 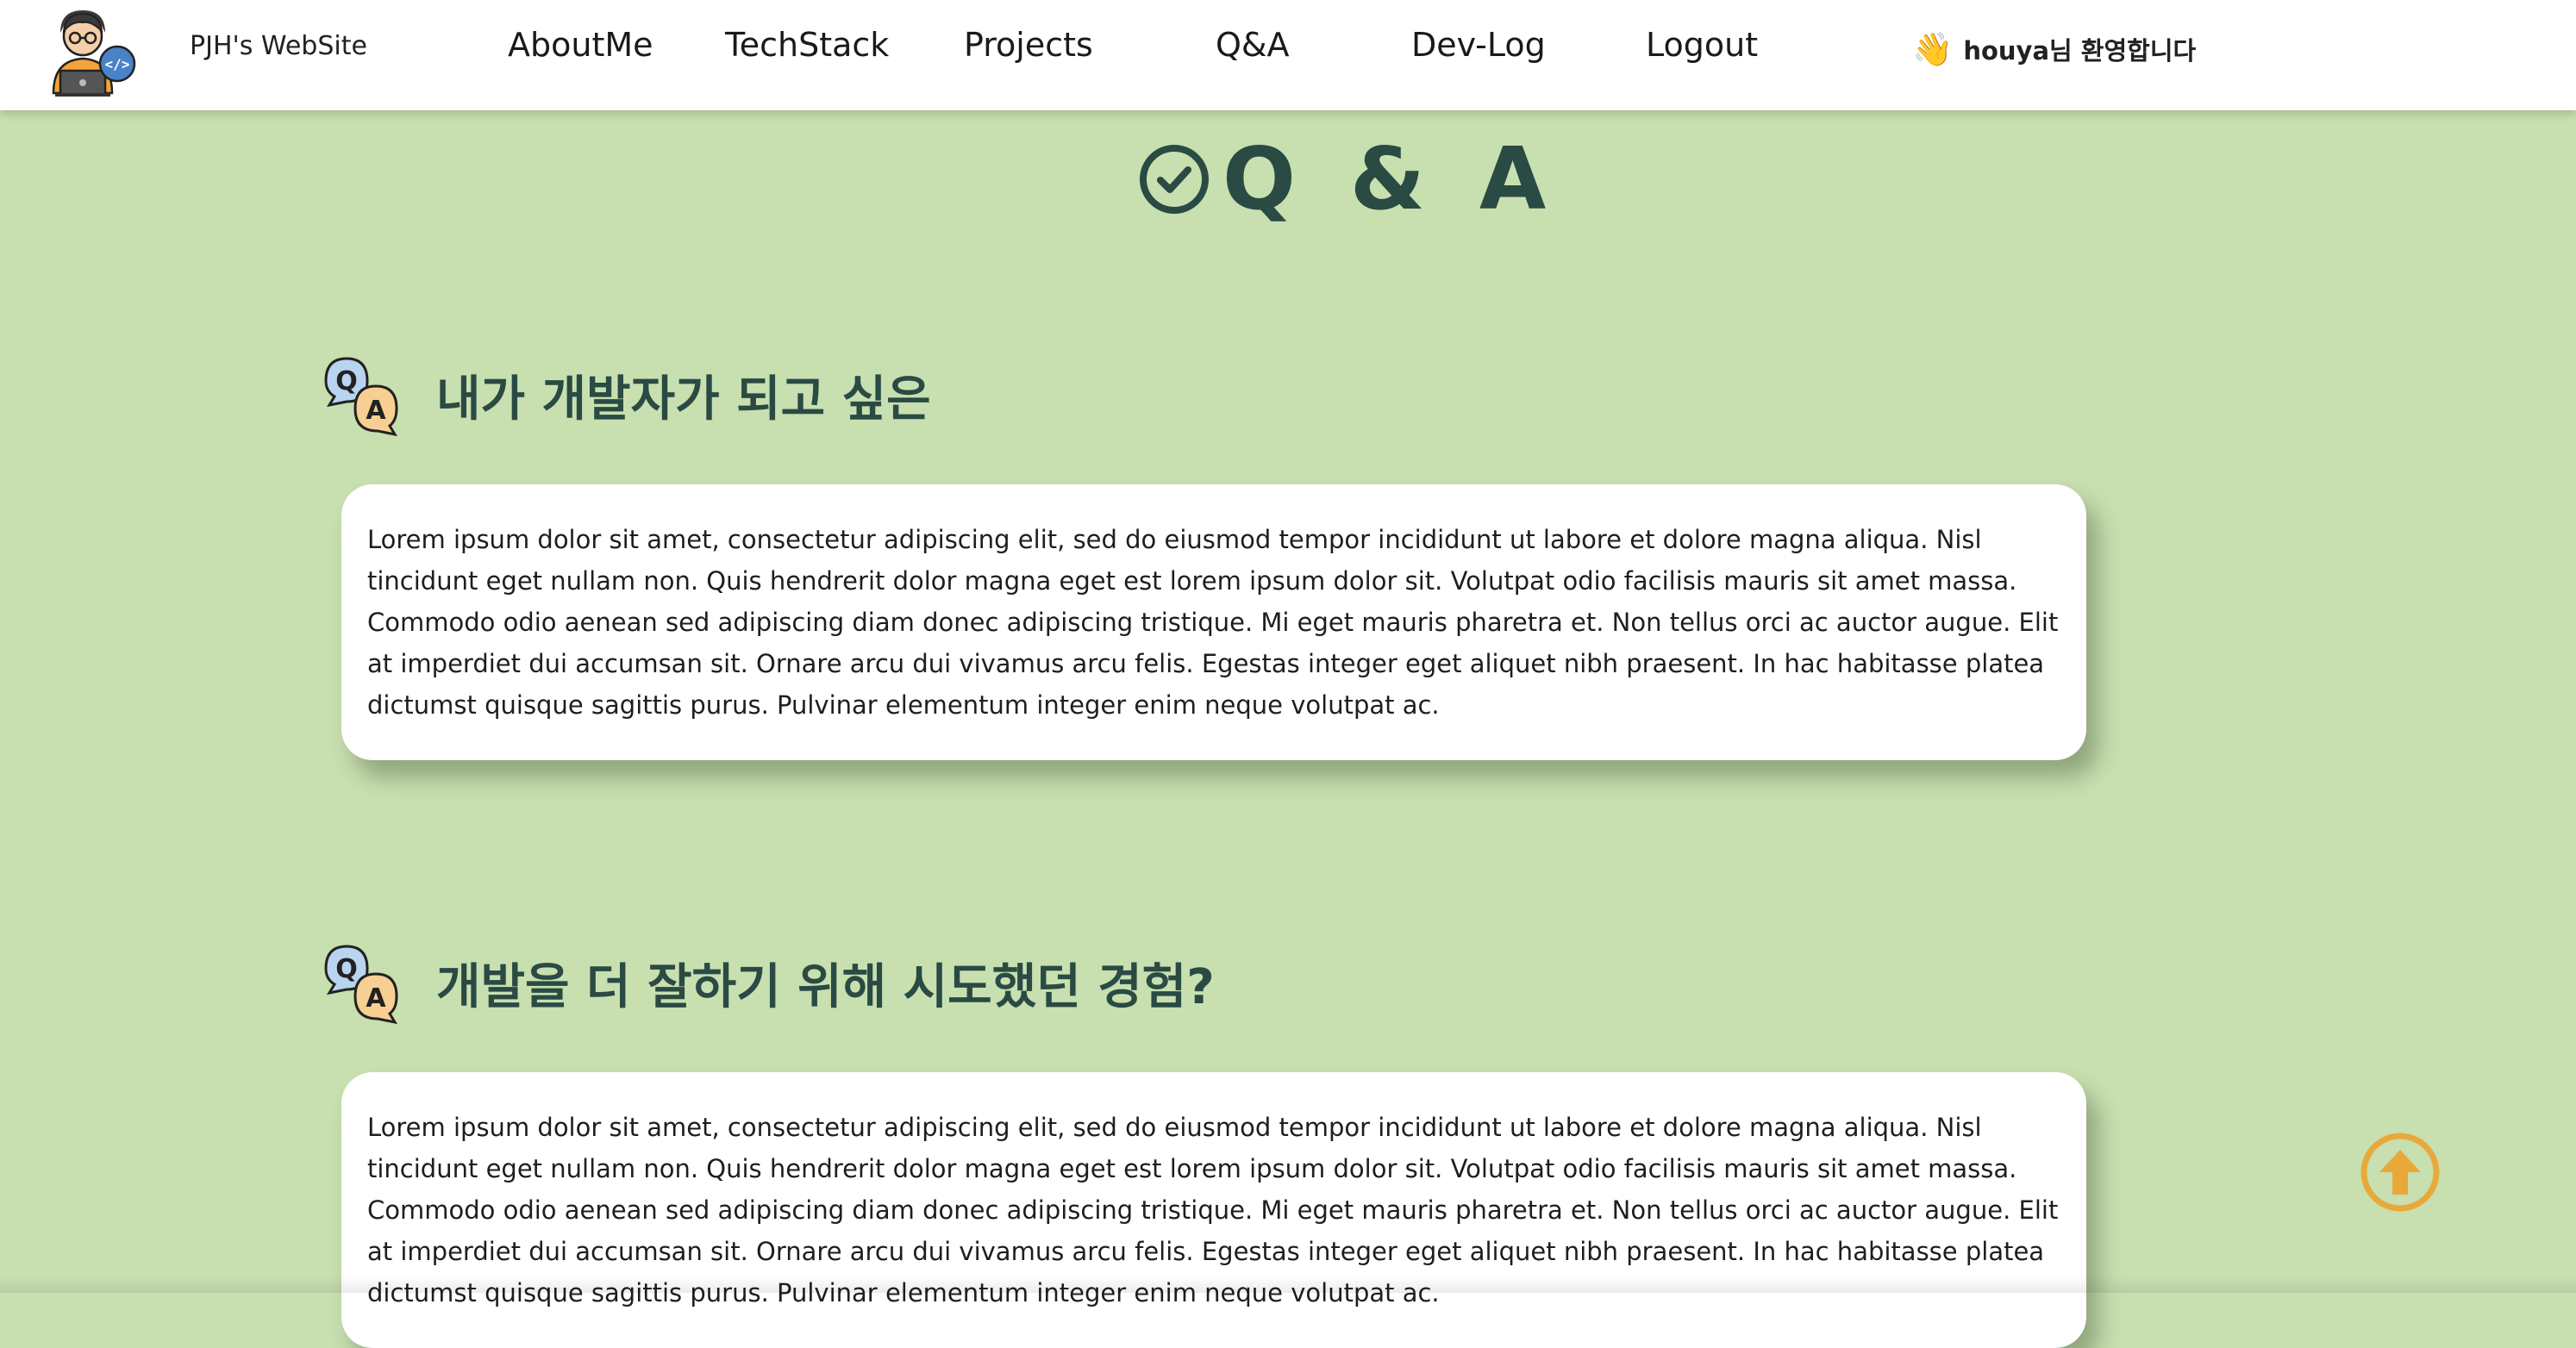 I want to click on arrow-up-circle-icon, so click(x=2400, y=1172).